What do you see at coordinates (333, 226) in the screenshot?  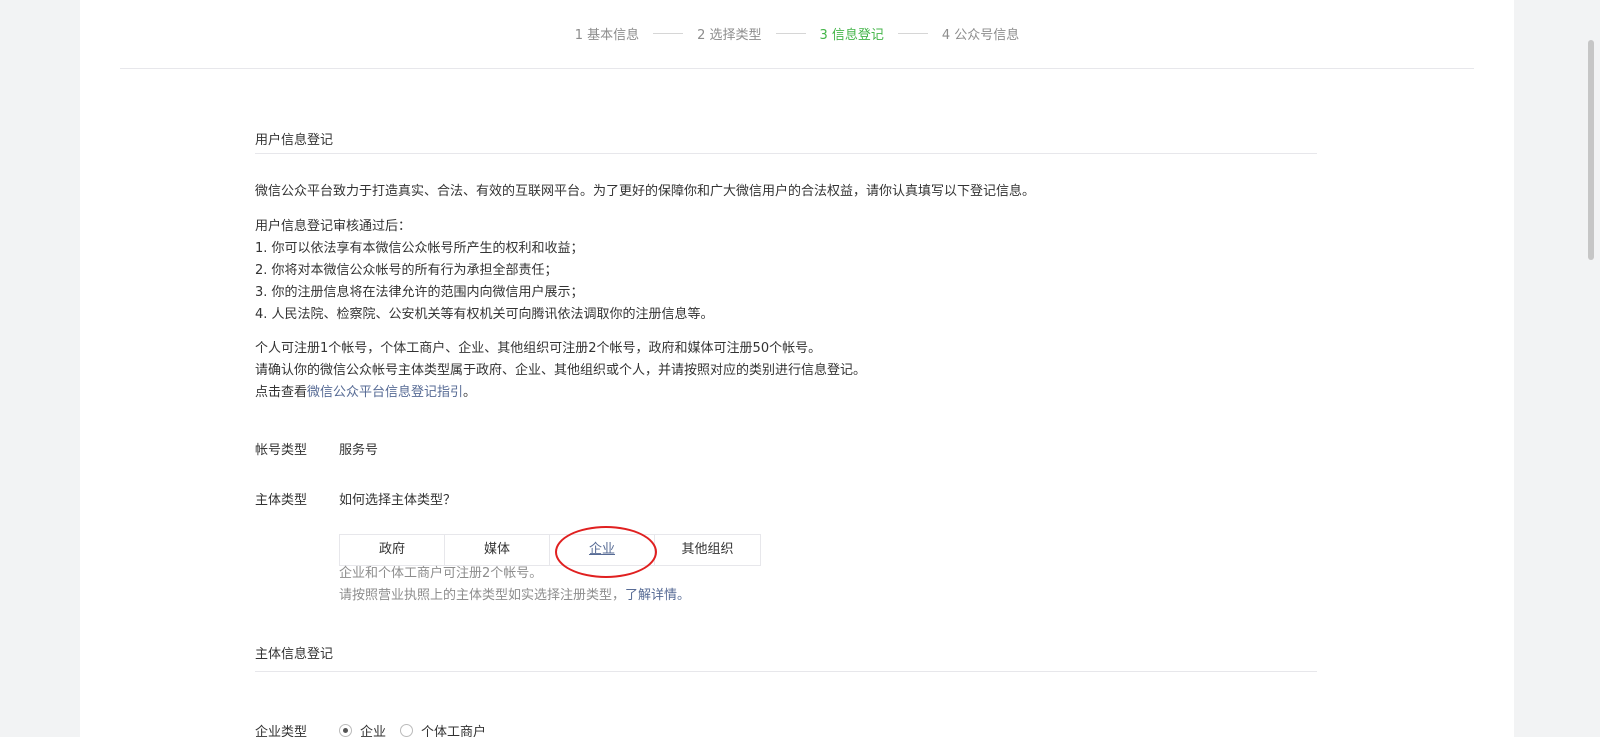 I see `rights-title: 用户信息登记审核通过后：` at bounding box center [333, 226].